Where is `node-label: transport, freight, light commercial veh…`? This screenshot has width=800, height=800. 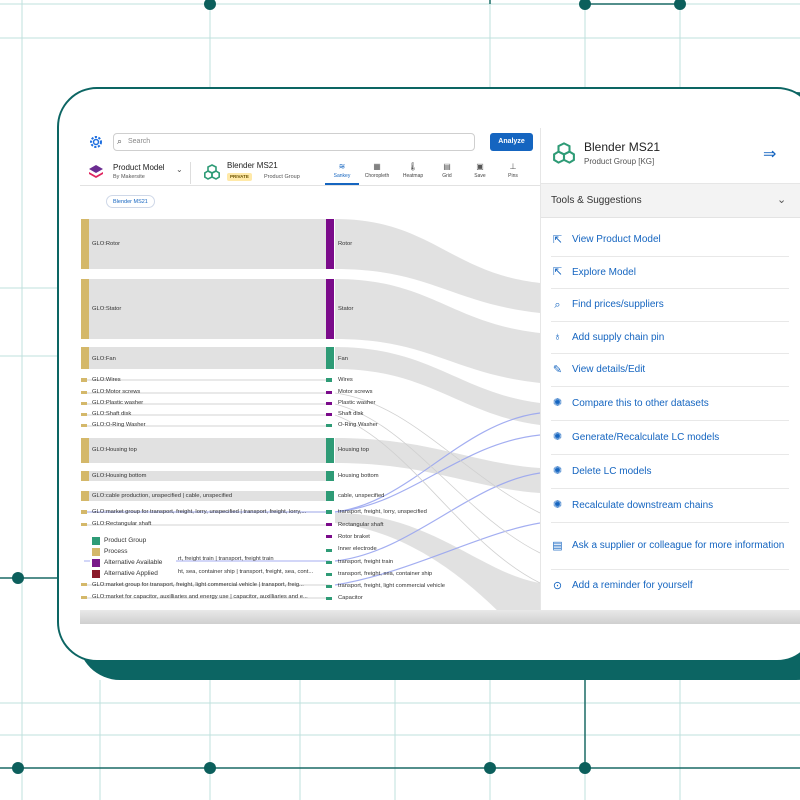
node-label: transport, freight, light commercial veh… is located at coordinates (391, 586).